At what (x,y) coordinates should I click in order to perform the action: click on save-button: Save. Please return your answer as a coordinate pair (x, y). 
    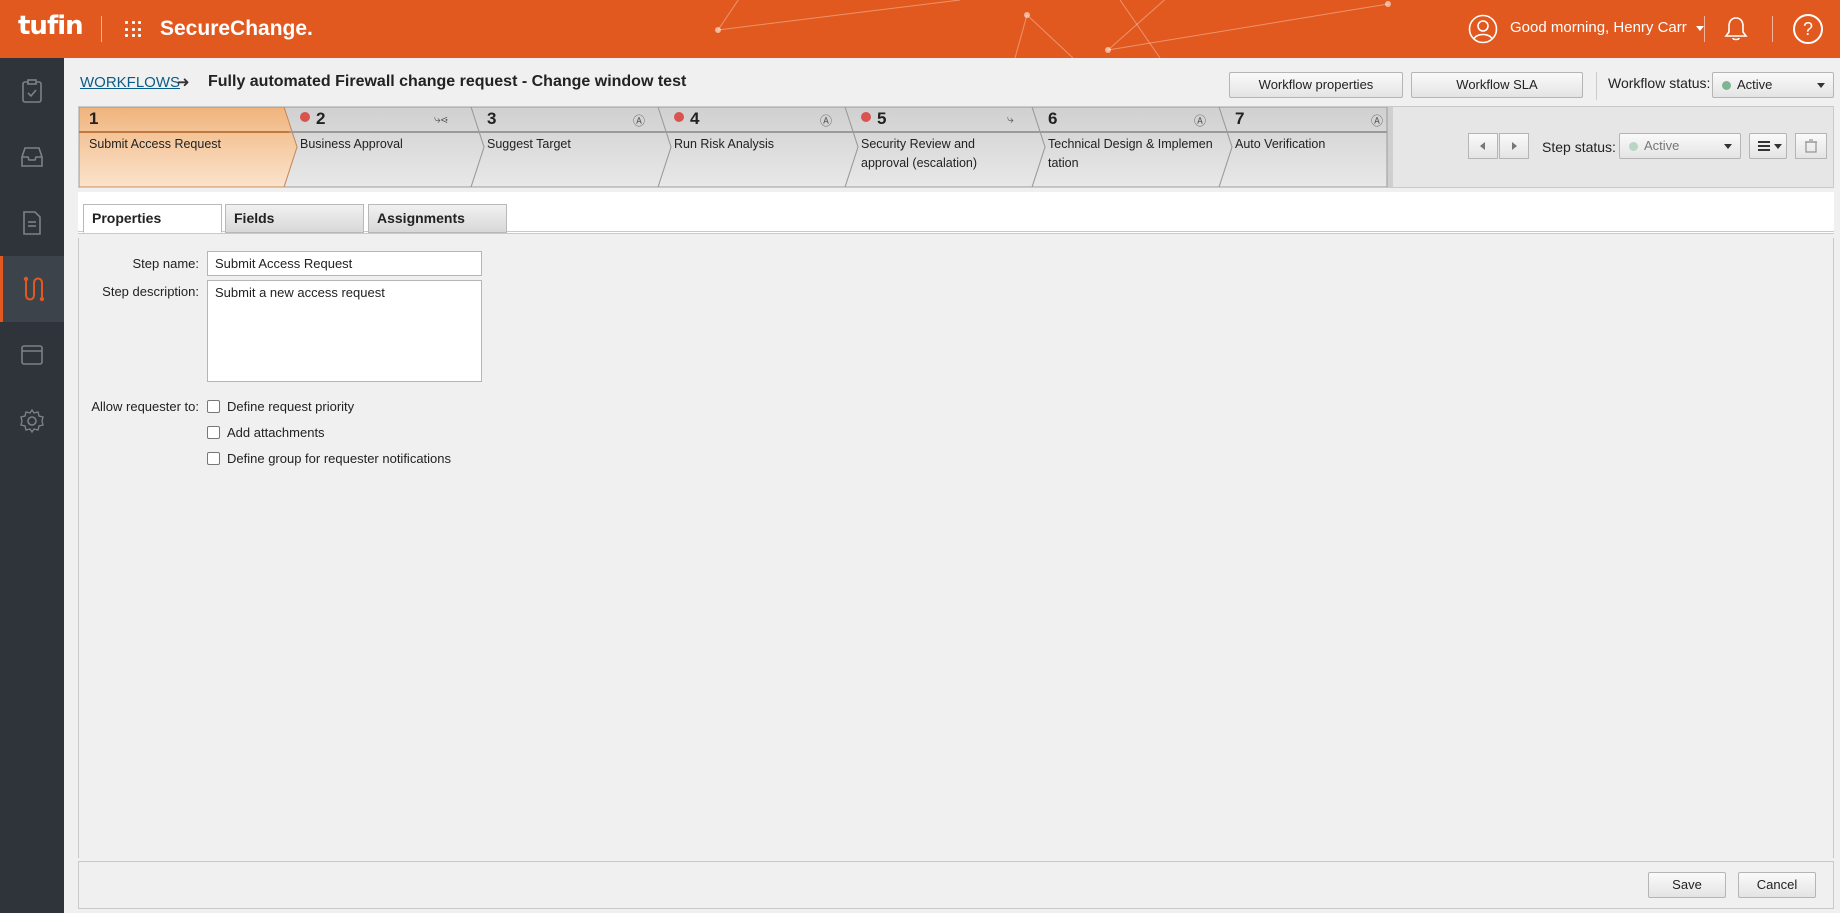
    Looking at the image, I should click on (1687, 885).